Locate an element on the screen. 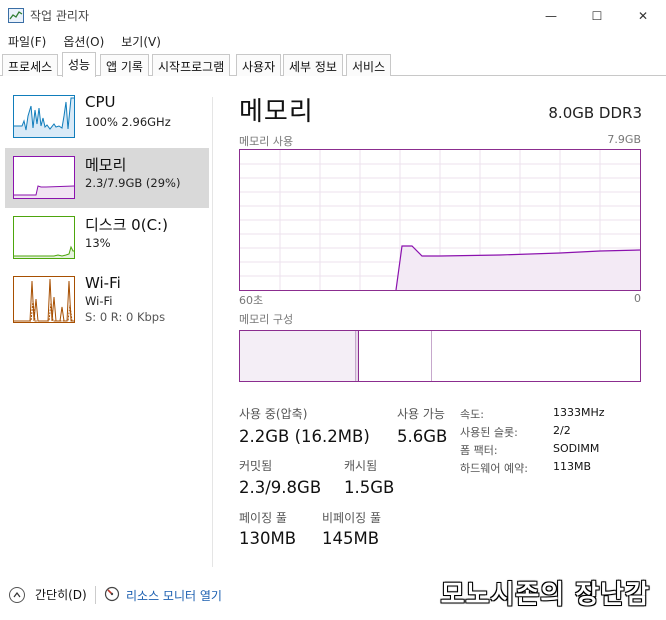  graph-time-start: 60초 is located at coordinates (251, 300).